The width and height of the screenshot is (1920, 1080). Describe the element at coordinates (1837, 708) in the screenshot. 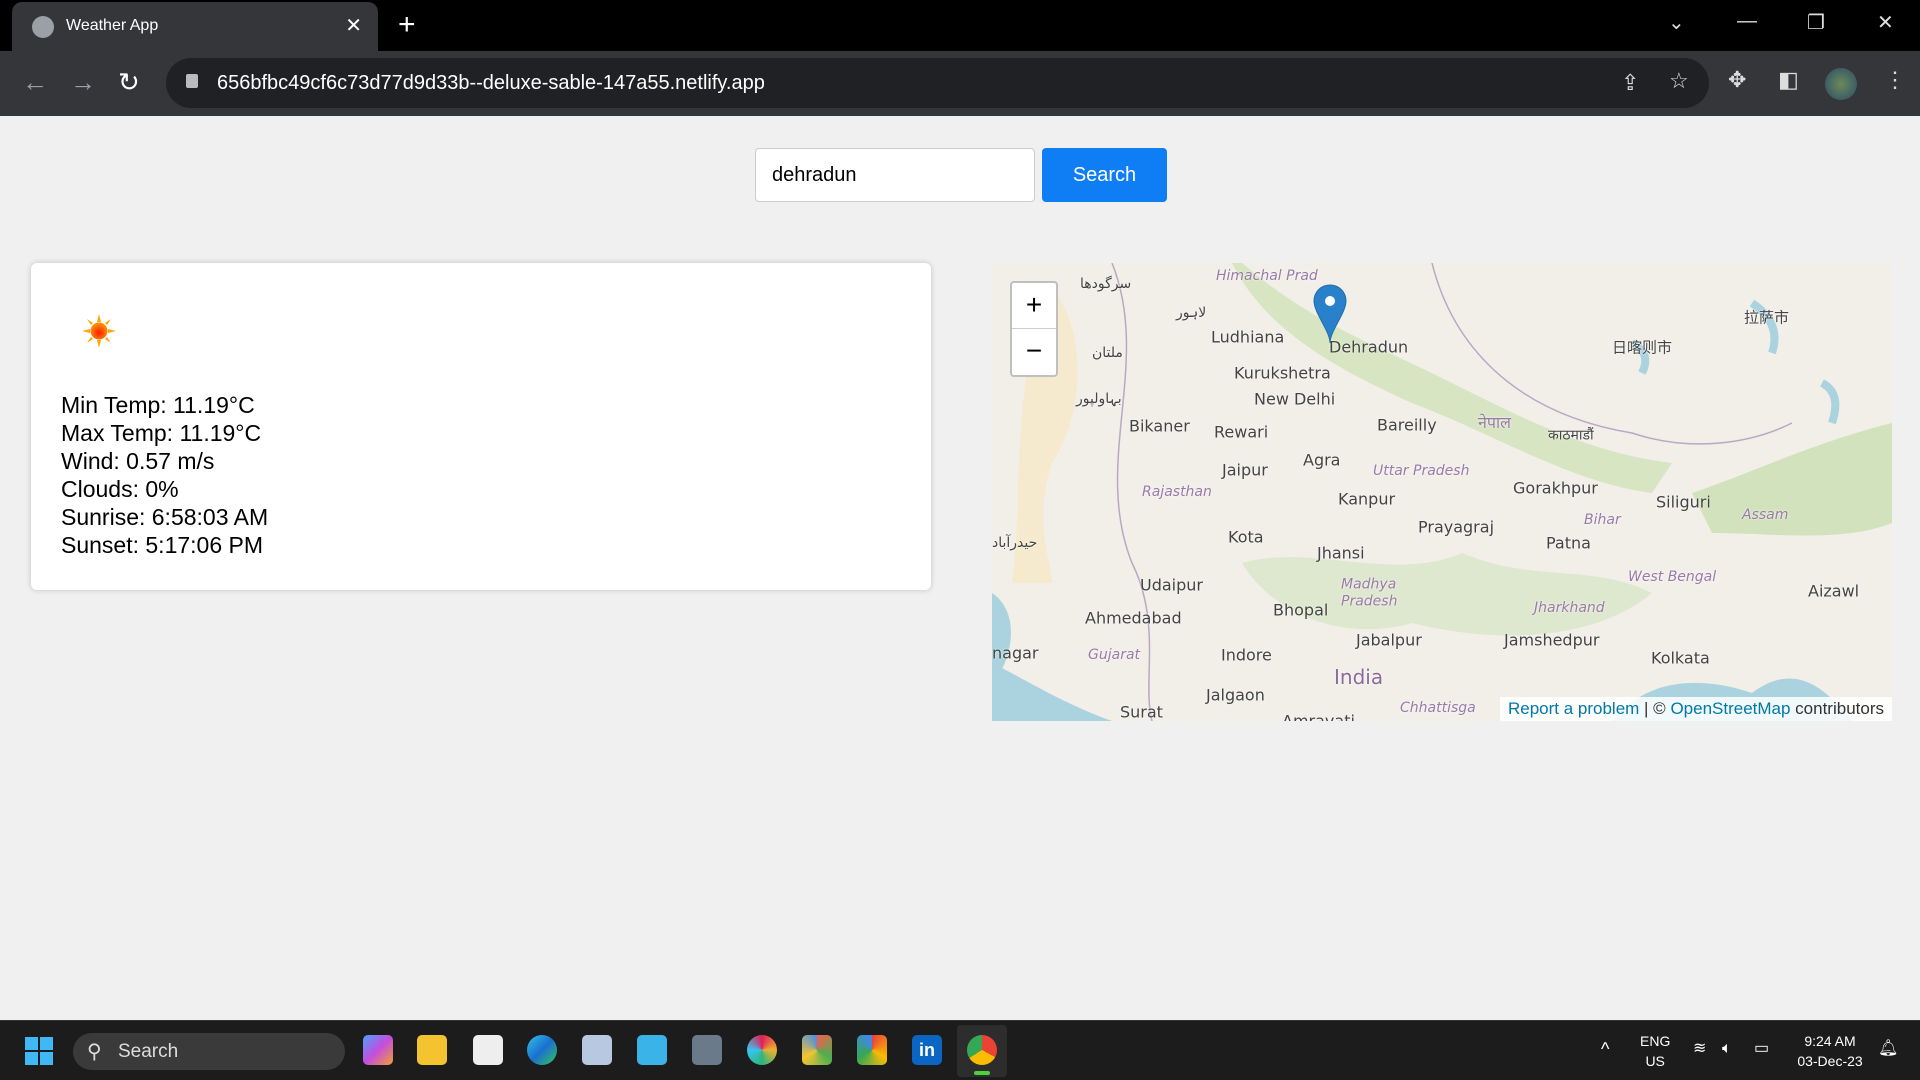

I see `attribution-contributors: contributors` at that location.